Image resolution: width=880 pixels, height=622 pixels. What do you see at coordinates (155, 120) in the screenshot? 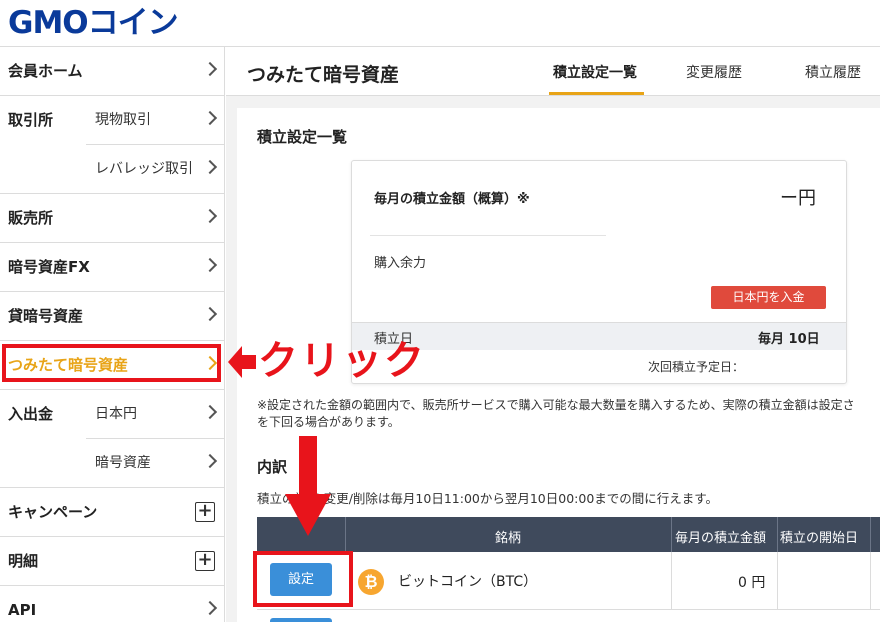
I see `sidebar-item-spot-trading: 現物取引` at bounding box center [155, 120].